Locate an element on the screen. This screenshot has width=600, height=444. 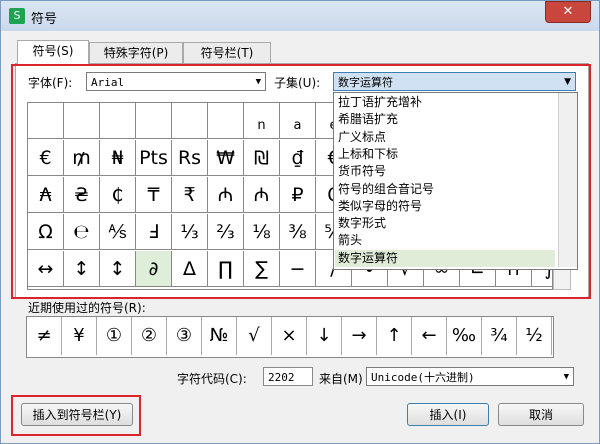
dropdown-option: 数字形式 is located at coordinates (362, 223).